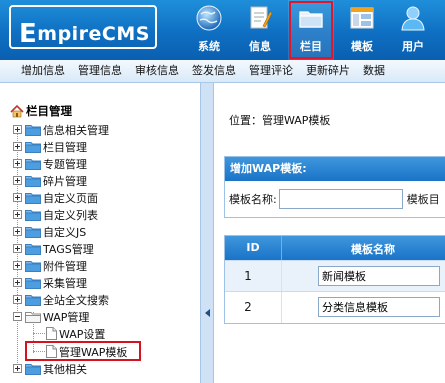 This screenshot has width=445, height=383. What do you see at coordinates (43, 231) in the screenshot?
I see `tree-item-custom-js: 自定义JS` at bounding box center [43, 231].